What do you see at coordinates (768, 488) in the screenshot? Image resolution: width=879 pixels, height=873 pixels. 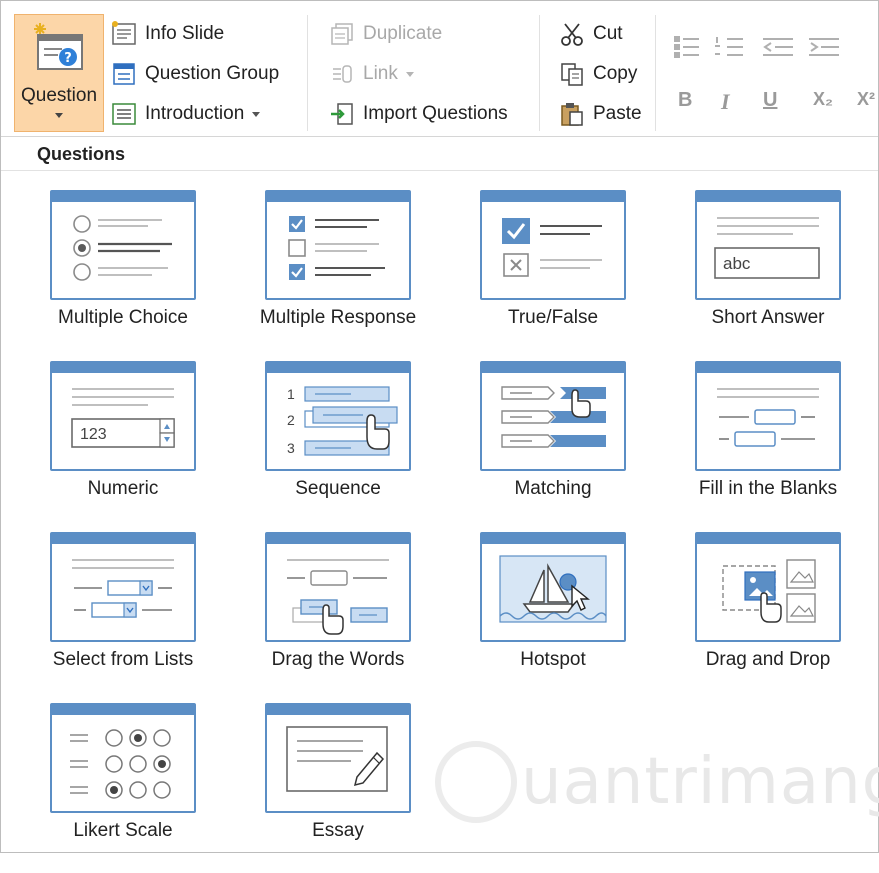 I see `question-type-label: Fill in the Blanks` at bounding box center [768, 488].